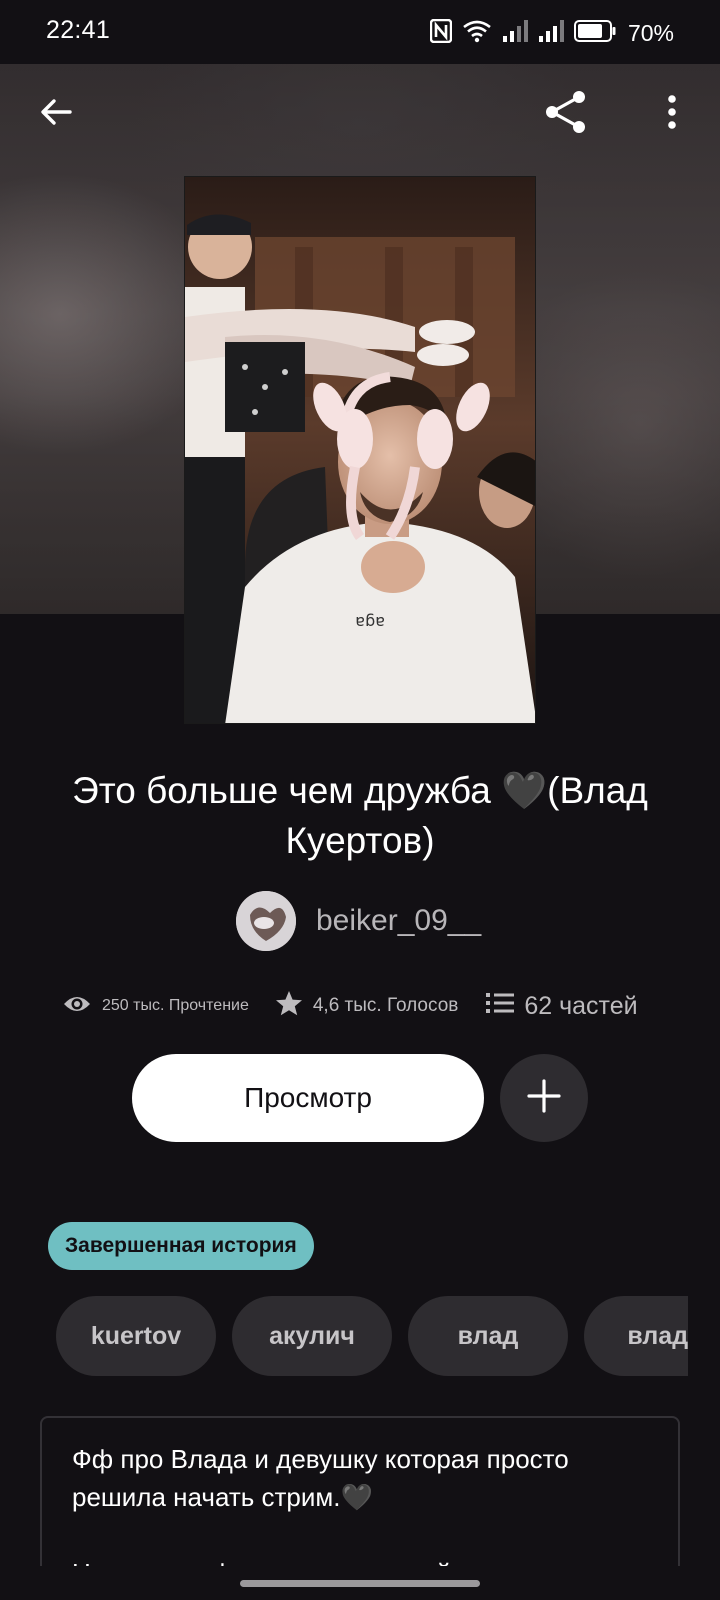 The image size is (720, 1600). I want to click on author-link: beiker_09__, so click(358, 921).